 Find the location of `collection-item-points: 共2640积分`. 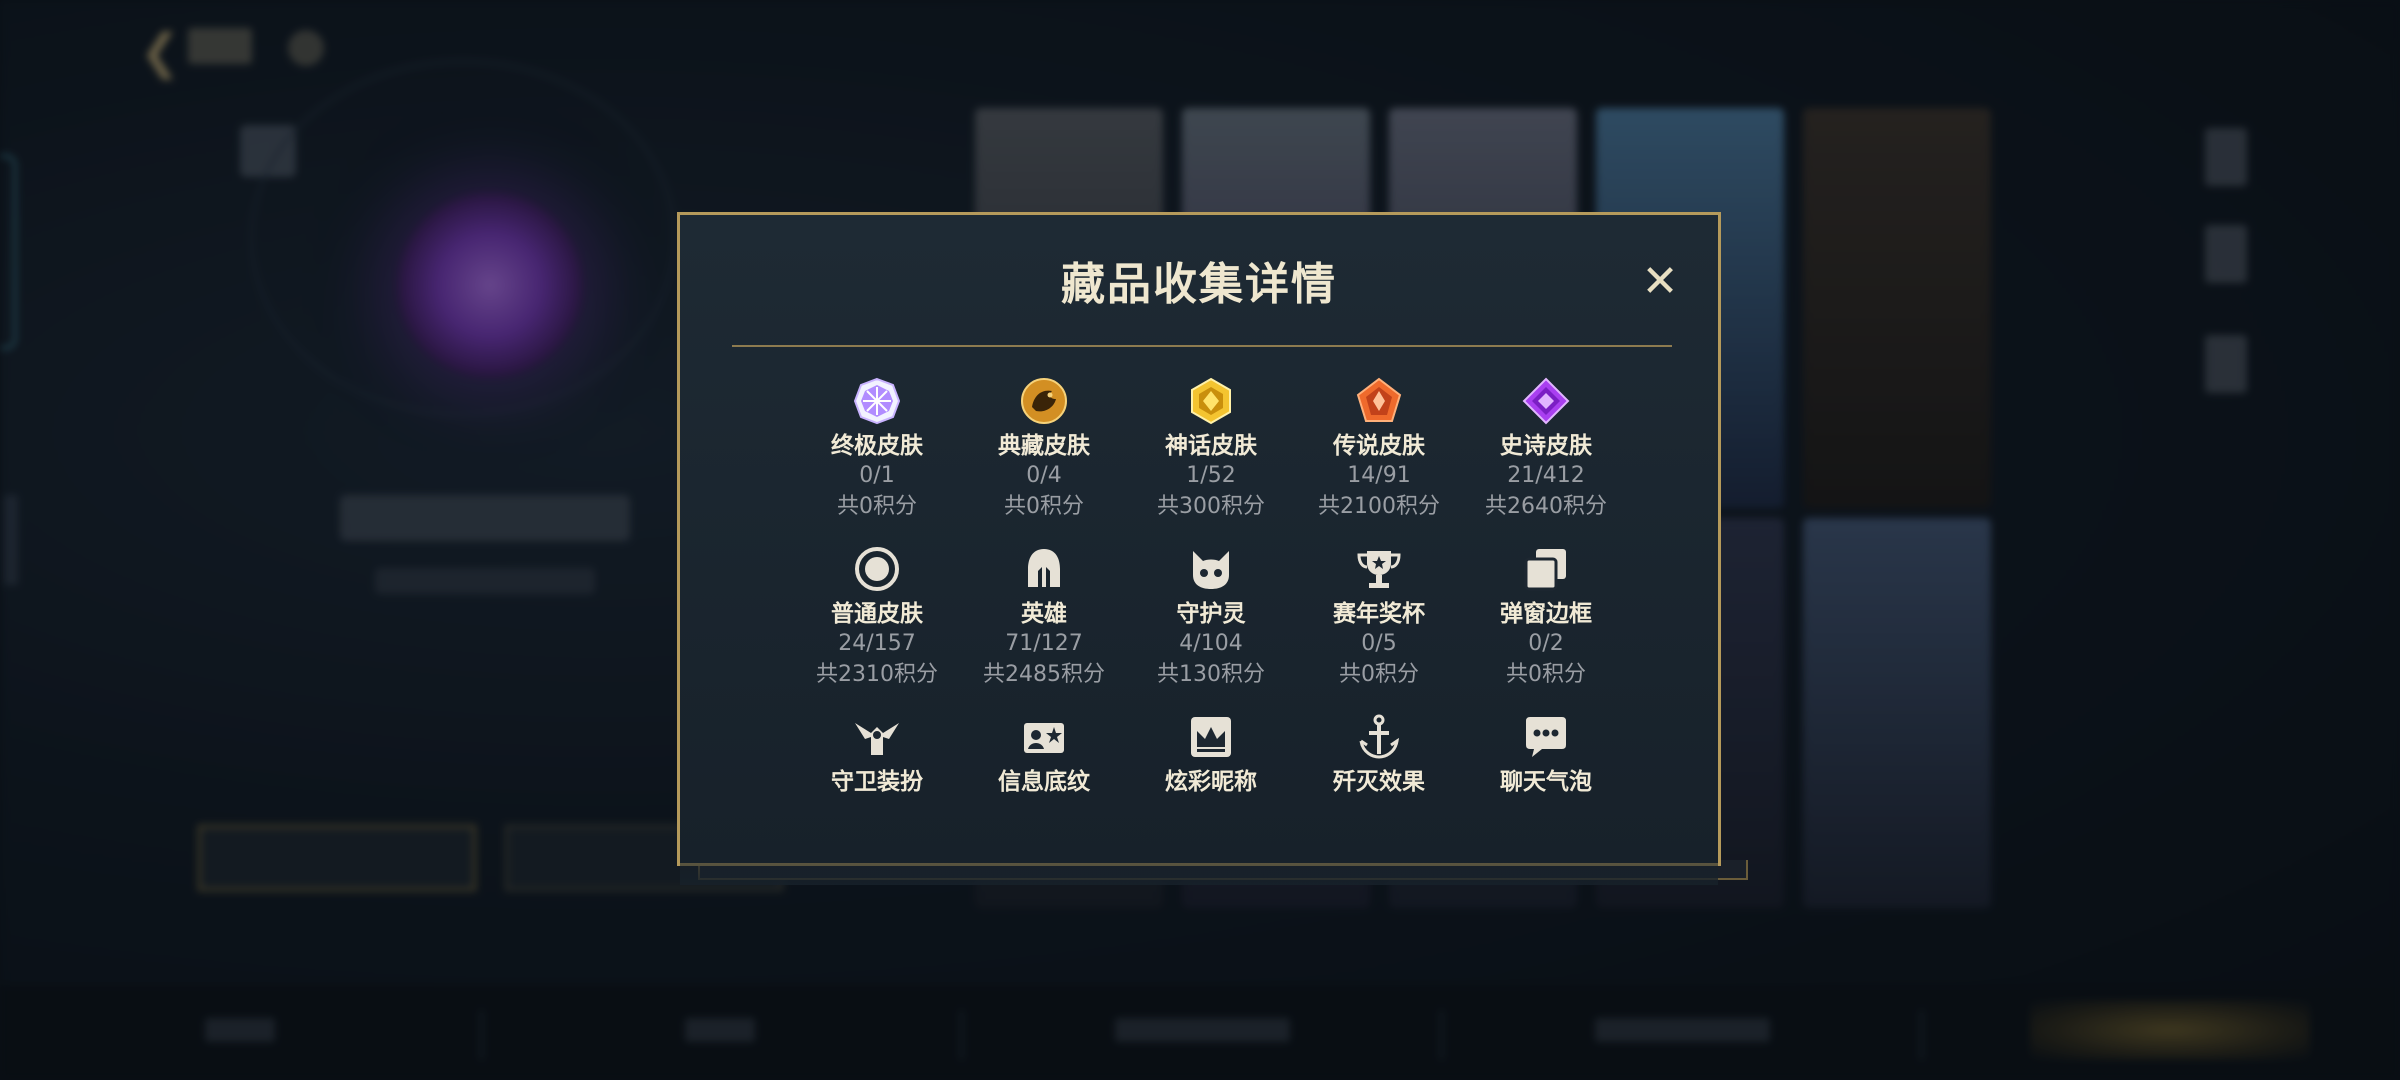

collection-item-points: 共2640积分 is located at coordinates (1546, 506).